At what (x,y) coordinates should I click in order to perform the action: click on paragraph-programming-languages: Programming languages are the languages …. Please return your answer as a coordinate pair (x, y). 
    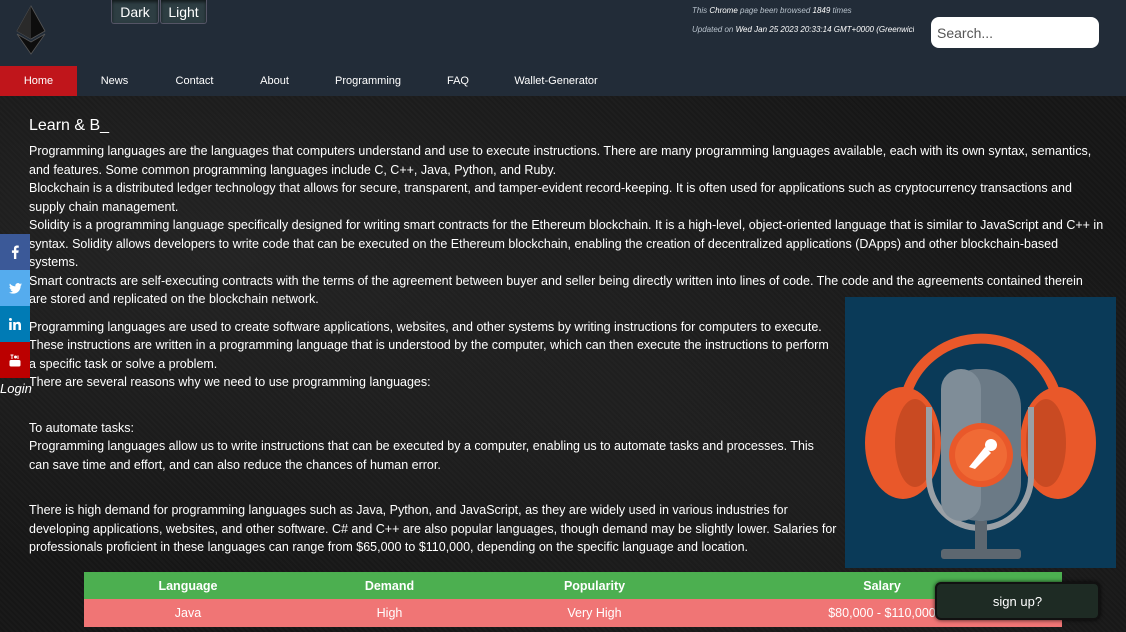
    Looking at the image, I should click on (560, 160).